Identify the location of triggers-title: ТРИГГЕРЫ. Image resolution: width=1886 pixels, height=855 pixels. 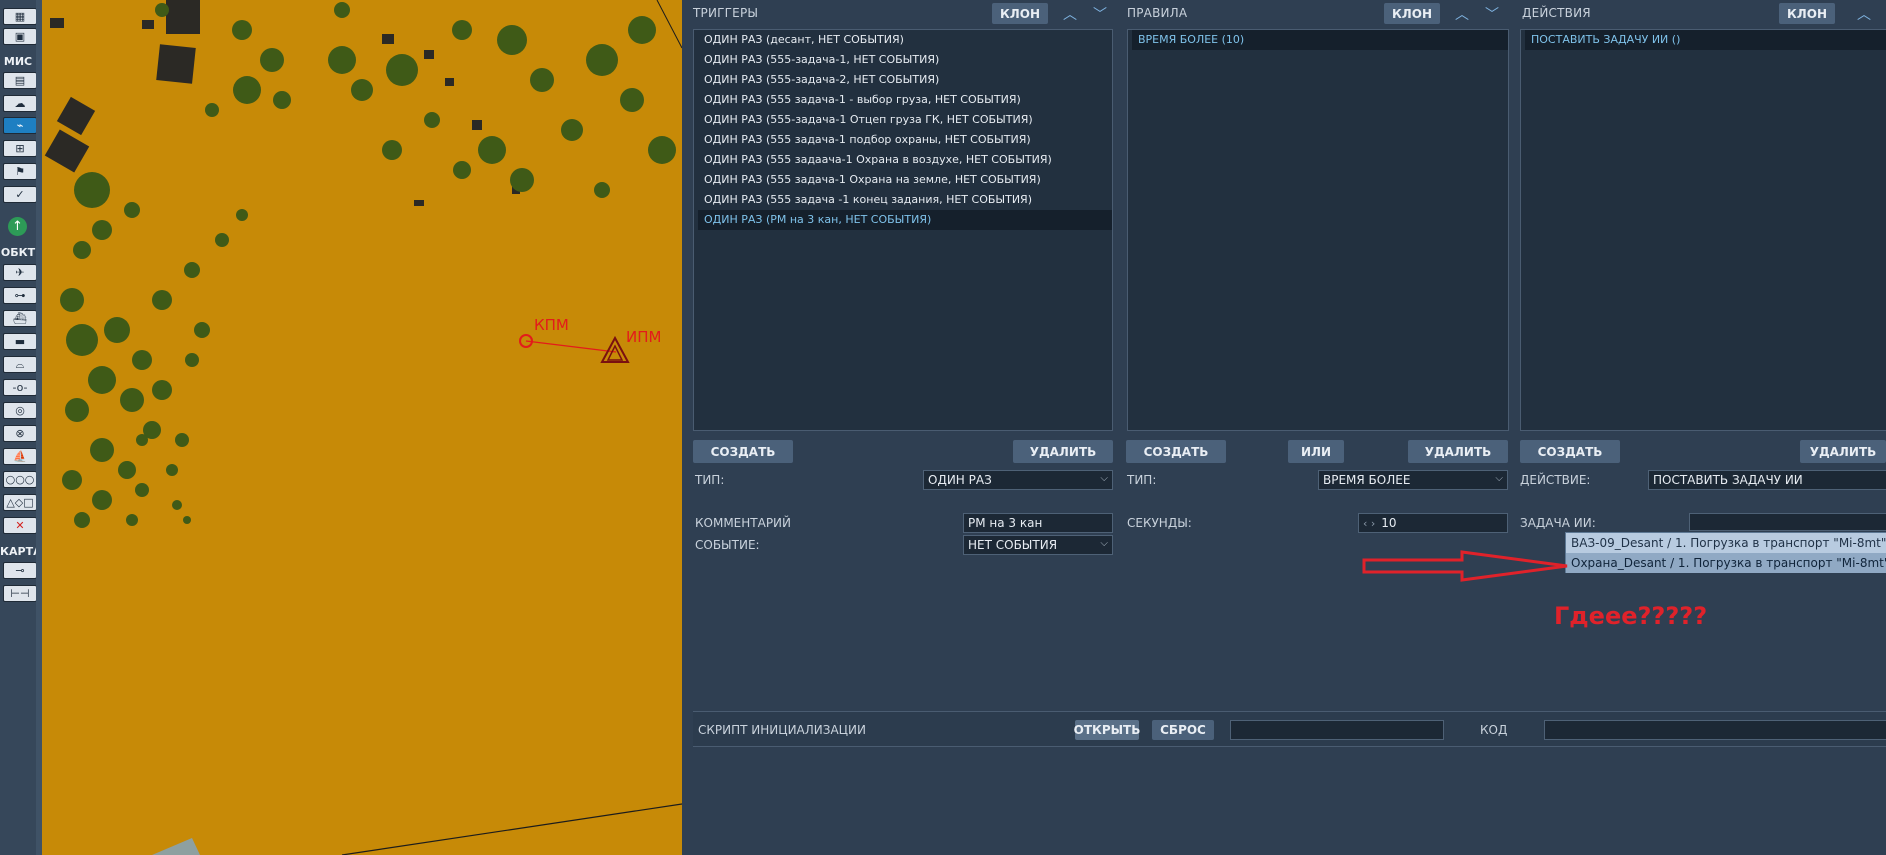
(726, 13).